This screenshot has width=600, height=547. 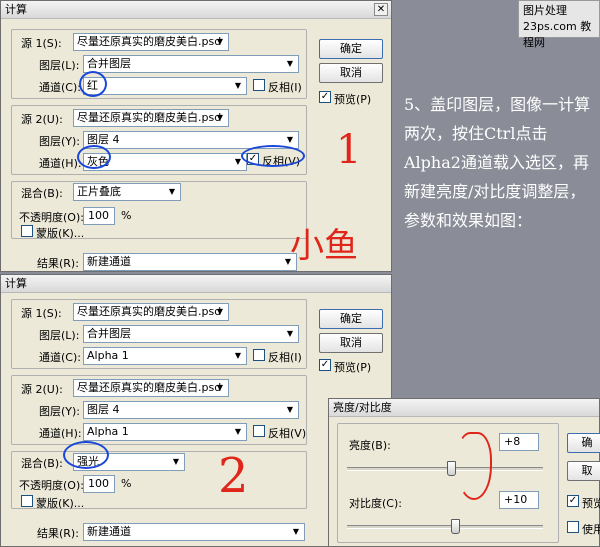 I want to click on dialog-titlebar: 亮度/对比度, so click(x=464, y=408).